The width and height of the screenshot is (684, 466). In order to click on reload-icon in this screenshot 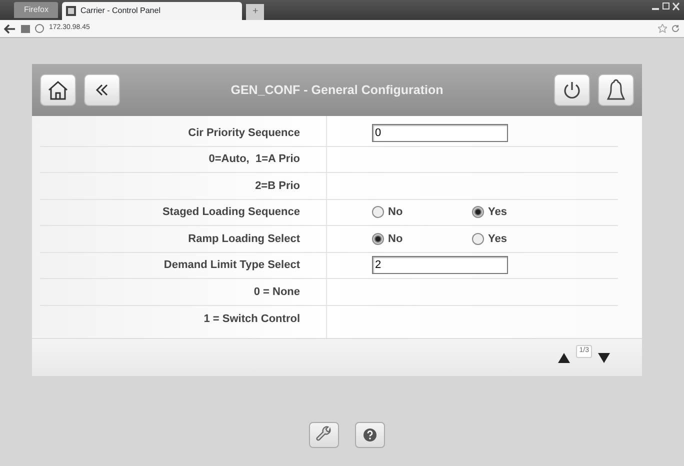, I will do `click(675, 28)`.